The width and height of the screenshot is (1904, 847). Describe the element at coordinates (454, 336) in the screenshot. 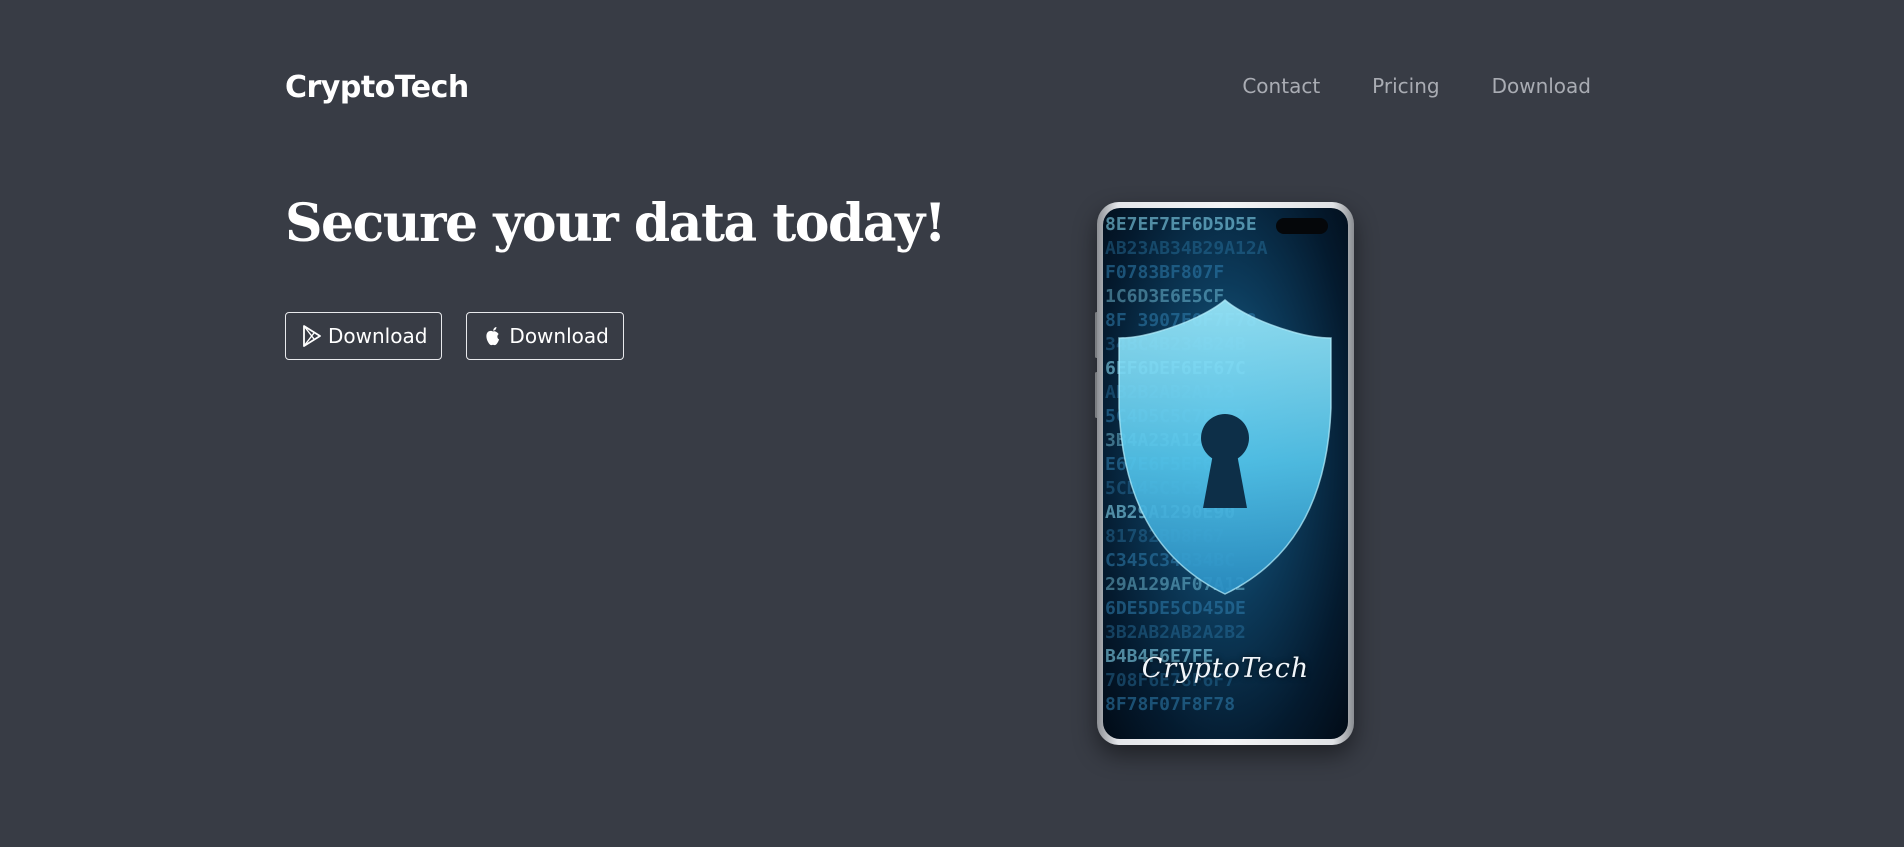

I see `download-buttons: Download Download` at that location.